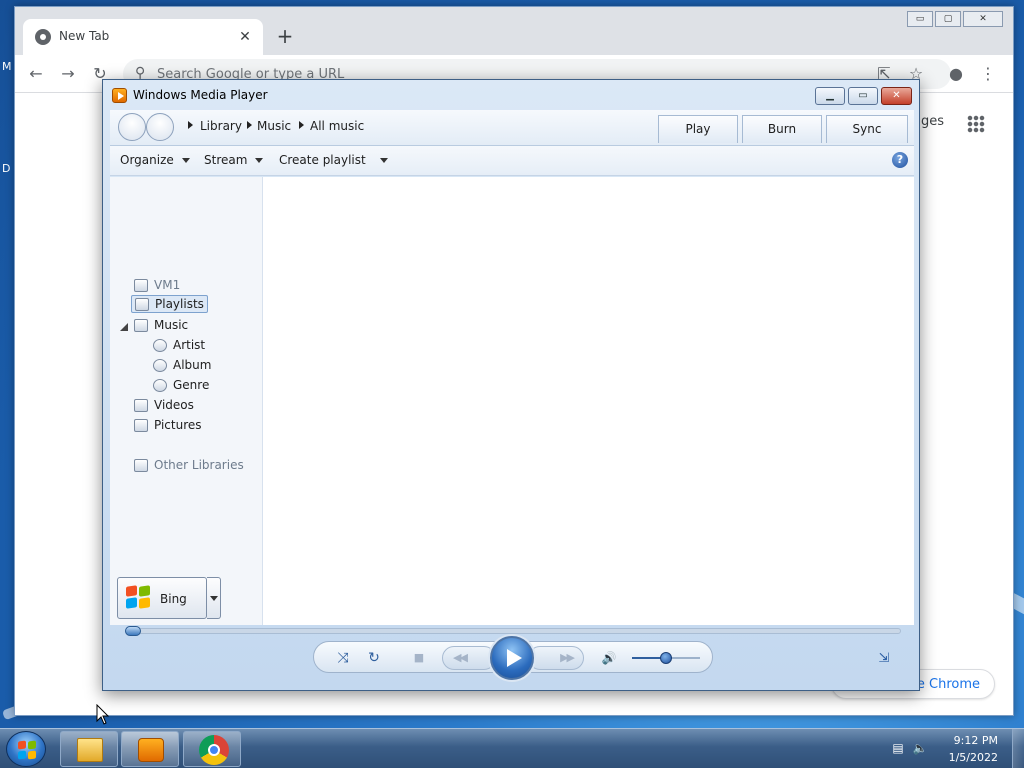 The width and height of the screenshot is (1024, 768). I want to click on chrome-tabstrip: New Tab ✕ + ▭ ▢ ✕, so click(514, 31).